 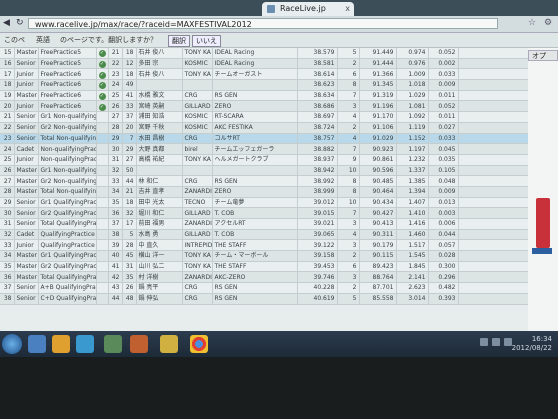 What do you see at coordinates (20, 23) in the screenshot?
I see `reload-icon: ↻` at bounding box center [20, 23].